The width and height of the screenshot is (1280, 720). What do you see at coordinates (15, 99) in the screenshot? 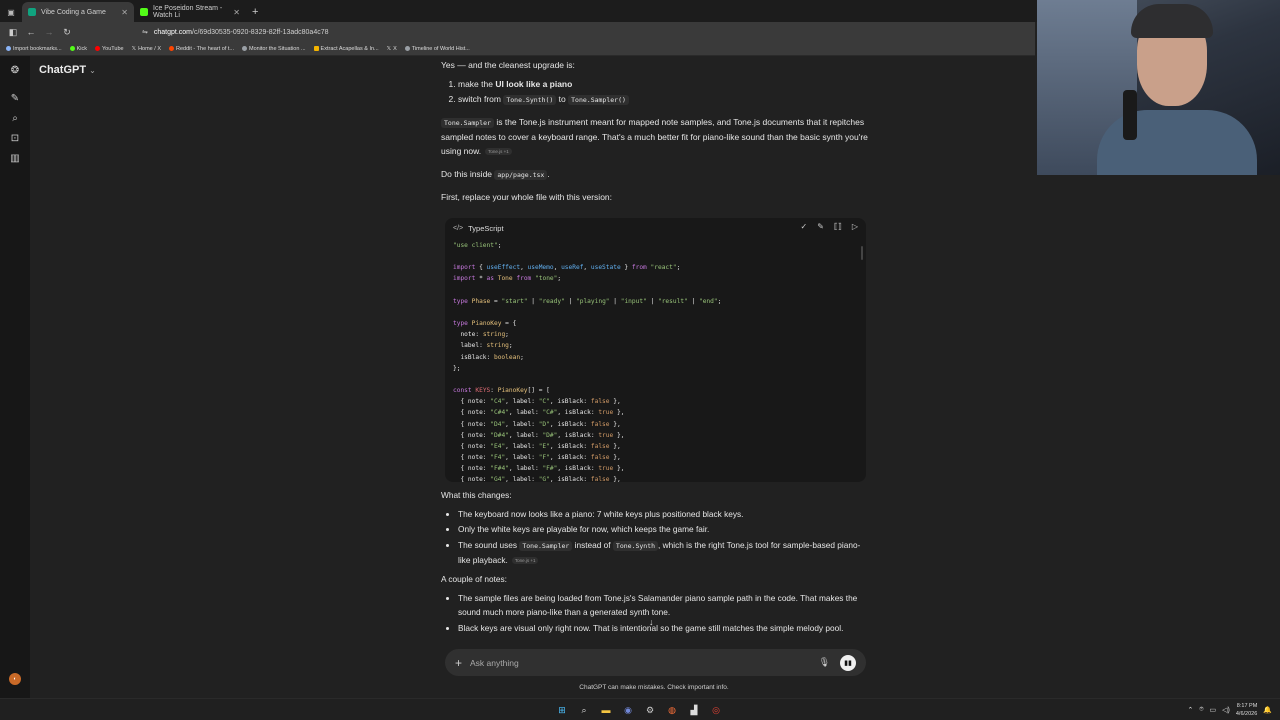
I see `new-chat-icon: ✎` at bounding box center [15, 99].